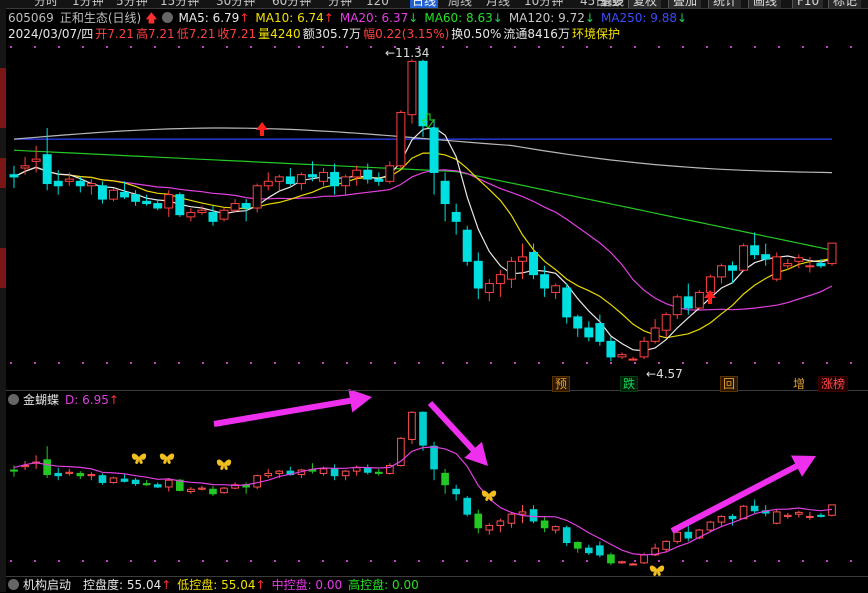 Image resolution: width=868 pixels, height=593 pixels. What do you see at coordinates (41, 400) in the screenshot?
I see `indicator1-name: 金蝴蝶` at bounding box center [41, 400].